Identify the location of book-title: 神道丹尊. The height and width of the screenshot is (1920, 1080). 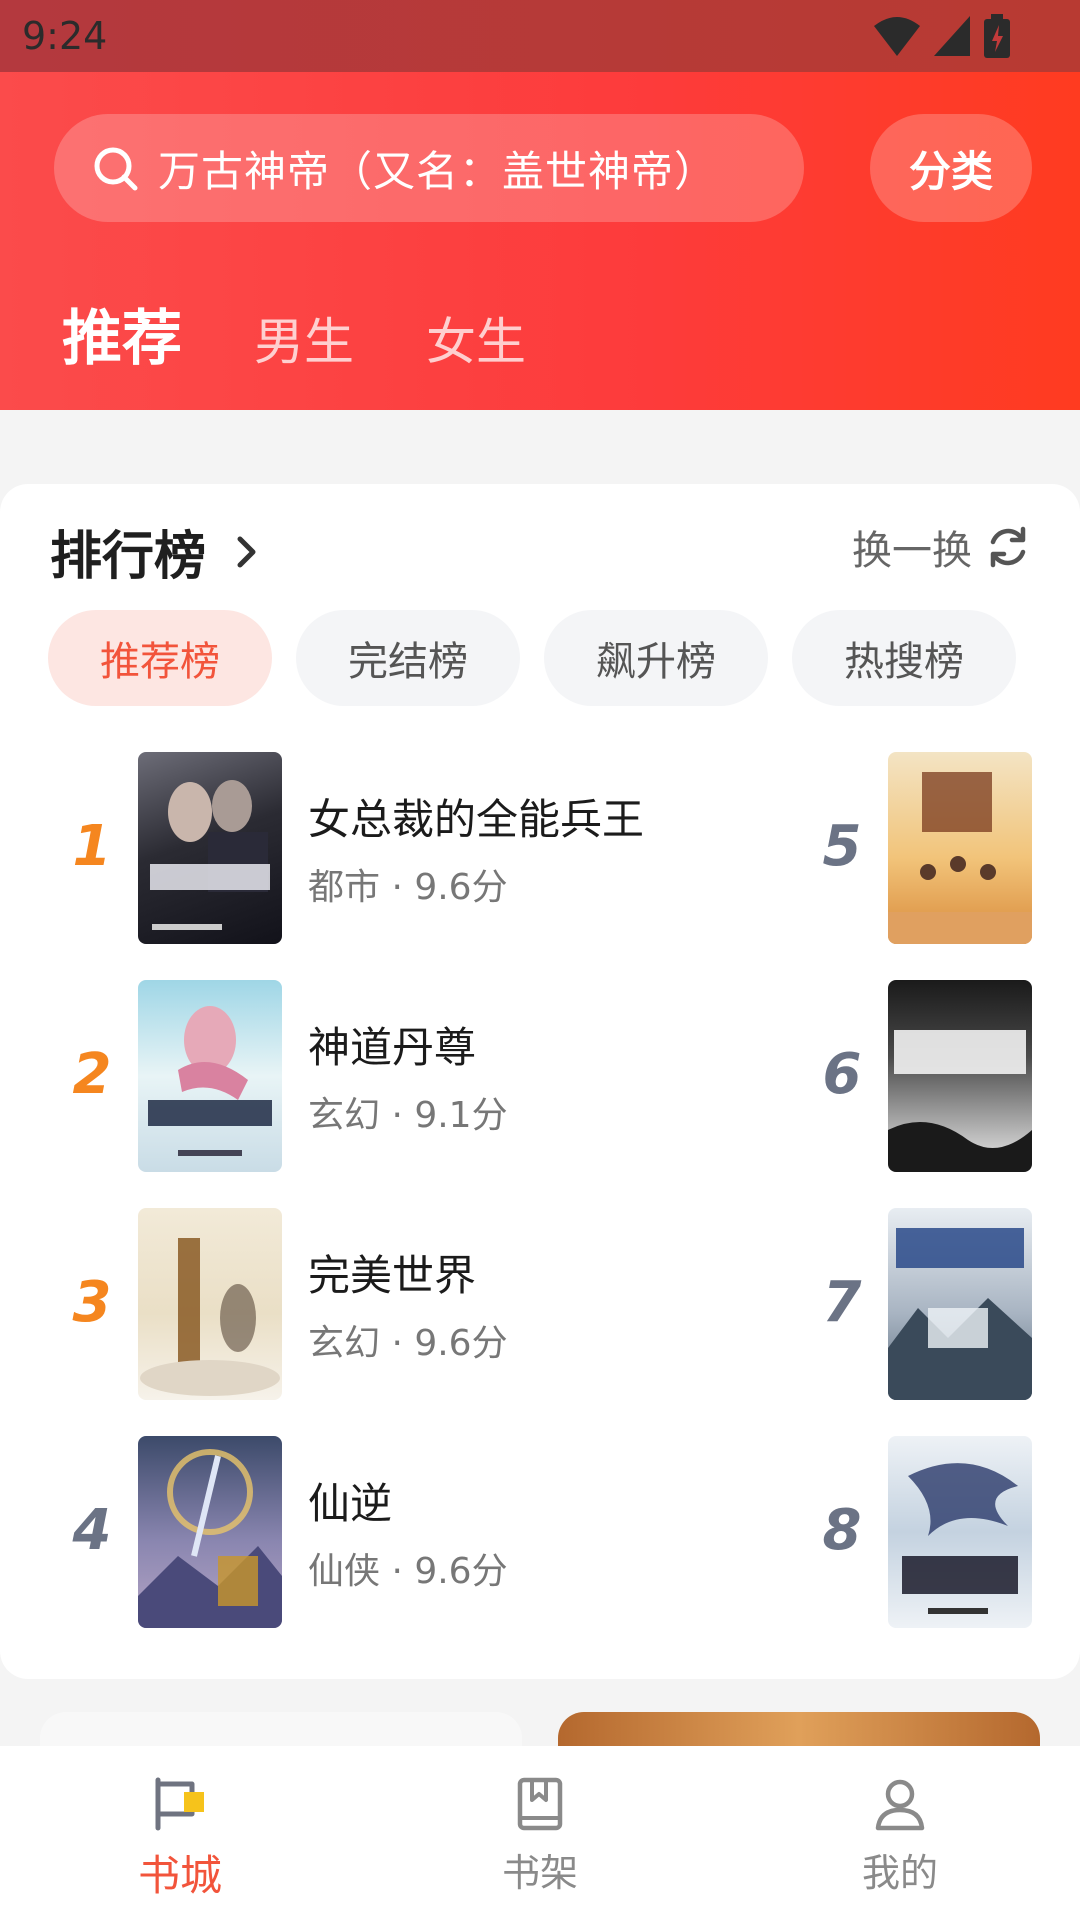
(392, 1047).